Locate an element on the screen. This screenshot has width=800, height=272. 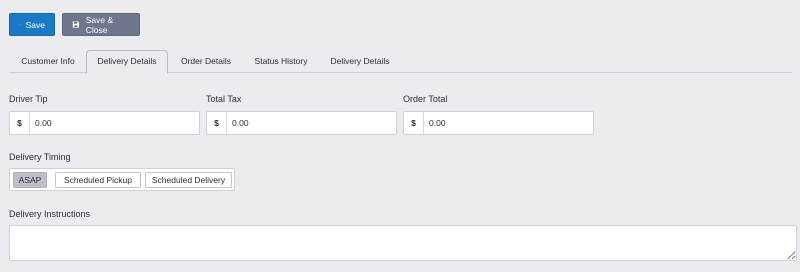
total-tax-label: Total Tax is located at coordinates (224, 99).